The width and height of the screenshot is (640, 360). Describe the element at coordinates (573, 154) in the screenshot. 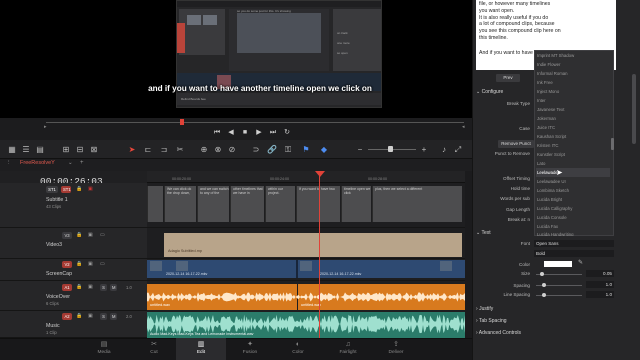

I see `font-option: Kunstler Script` at that location.